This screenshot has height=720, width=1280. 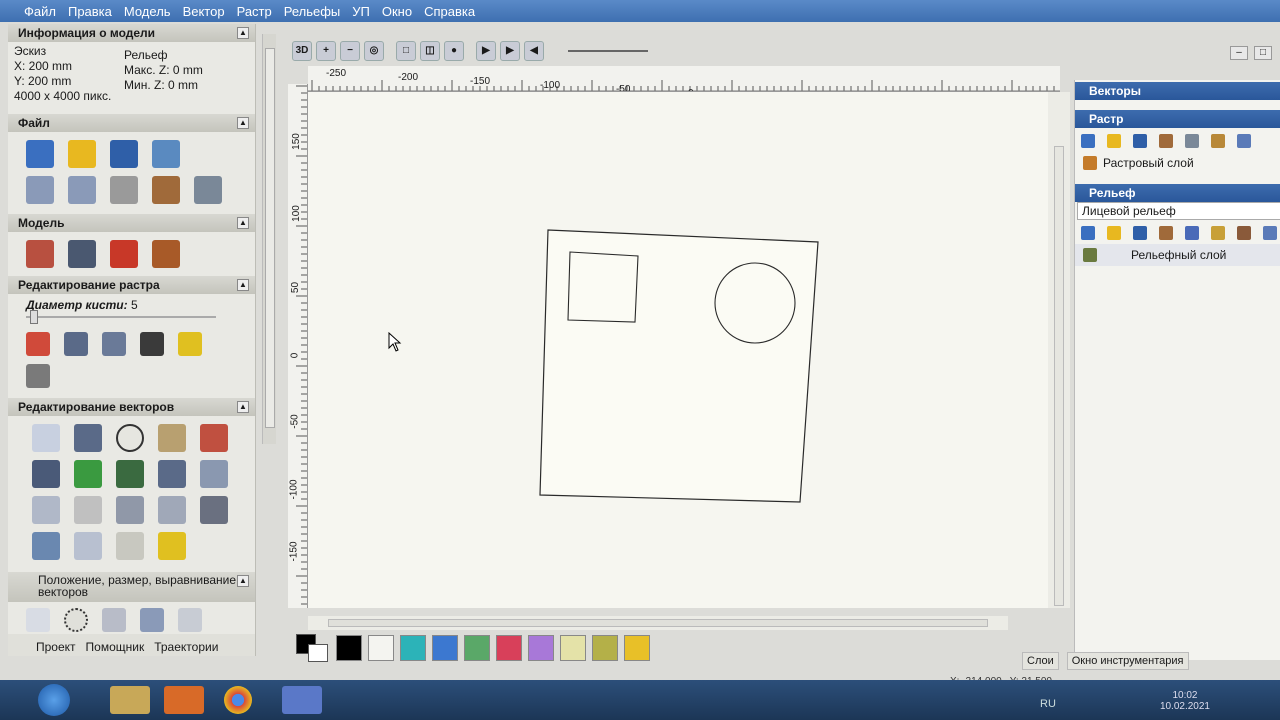 I want to click on color-swatch-teal, so click(x=413, y=648).